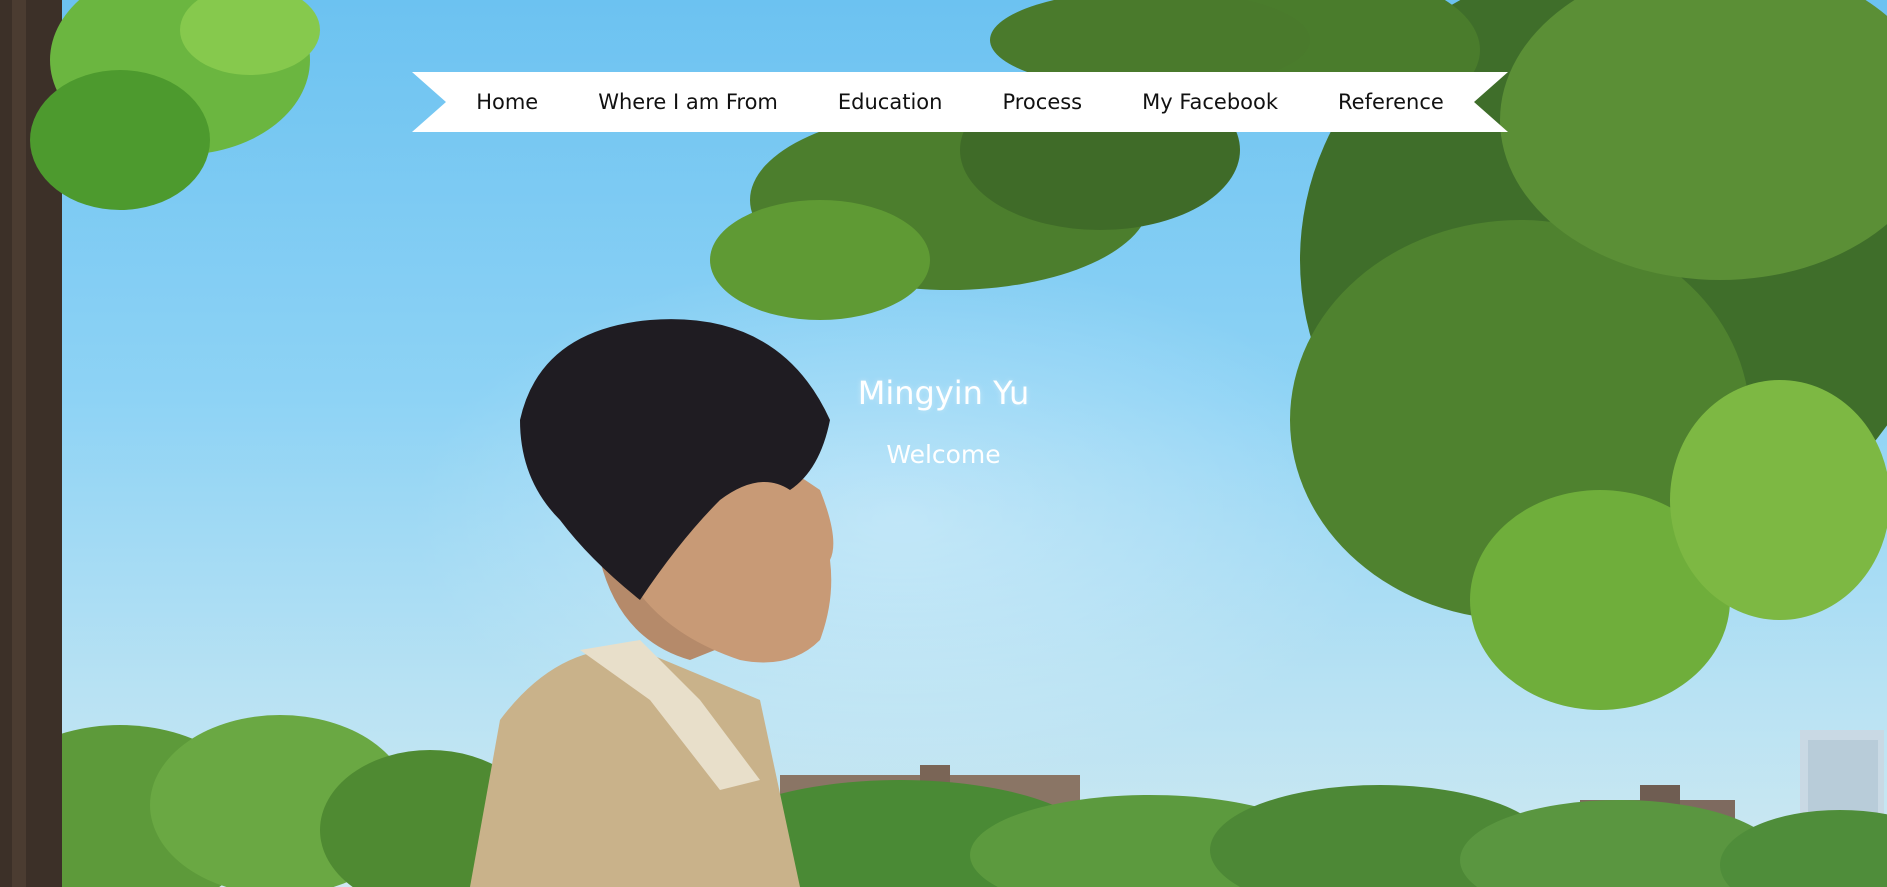 The width and height of the screenshot is (1887, 887). What do you see at coordinates (1210, 102) in the screenshot?
I see `nav-my-facebook: My Facebook` at bounding box center [1210, 102].